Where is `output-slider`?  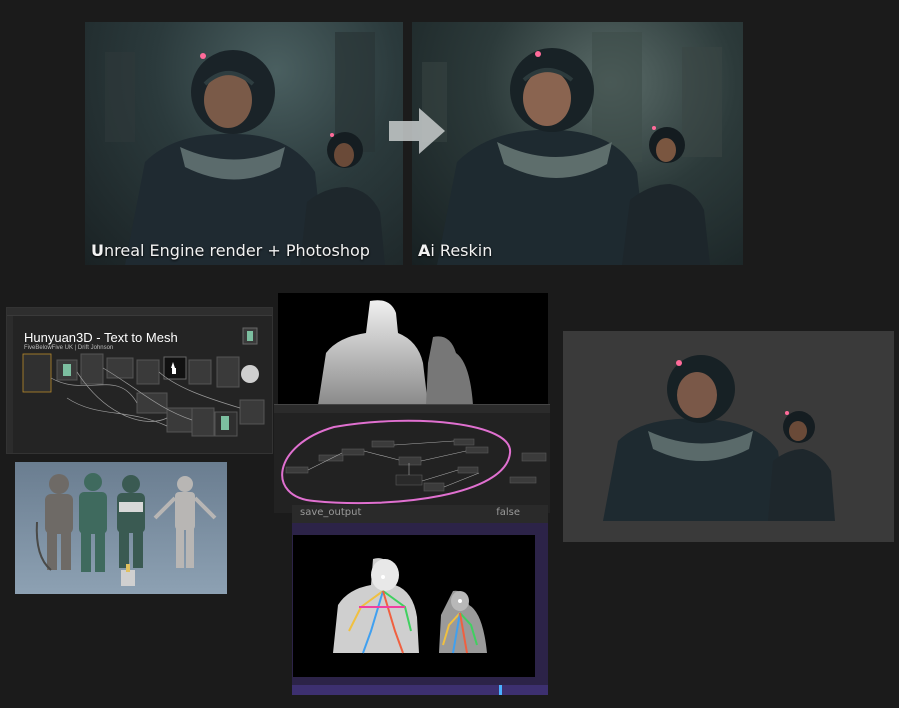
output-slider is located at coordinates (420, 690).